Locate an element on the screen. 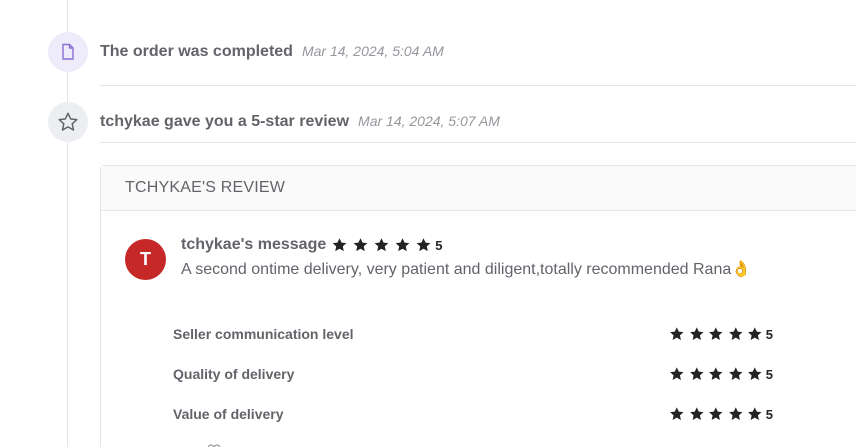  review-author-label: tchykae's message is located at coordinates (254, 244).